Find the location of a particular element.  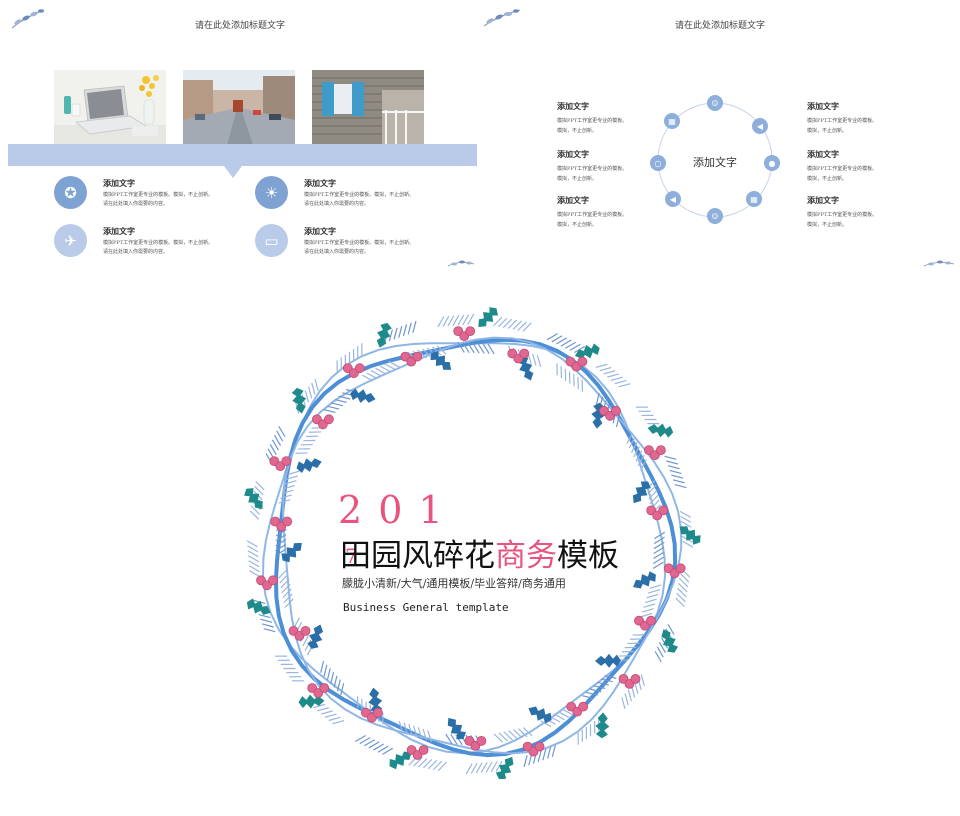

award-icon: ✪ is located at coordinates (70, 192).